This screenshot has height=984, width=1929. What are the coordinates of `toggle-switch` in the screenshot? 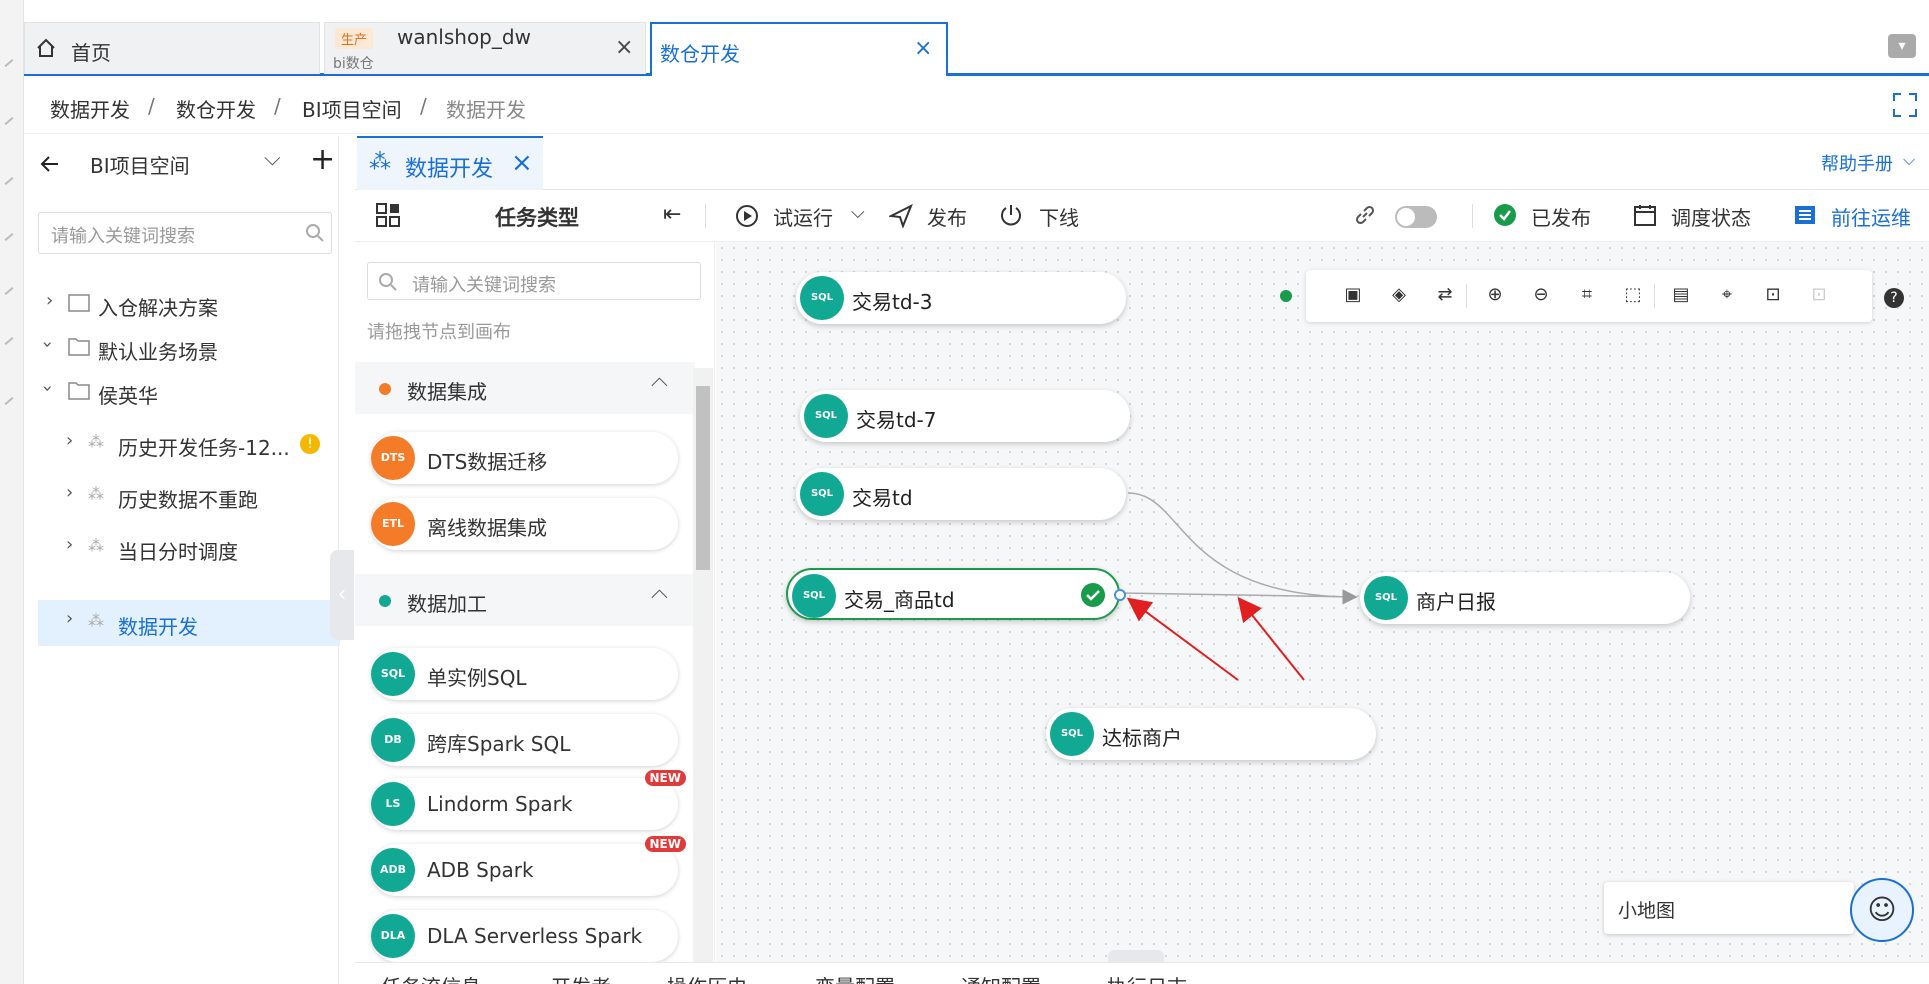 It's located at (1416, 217).